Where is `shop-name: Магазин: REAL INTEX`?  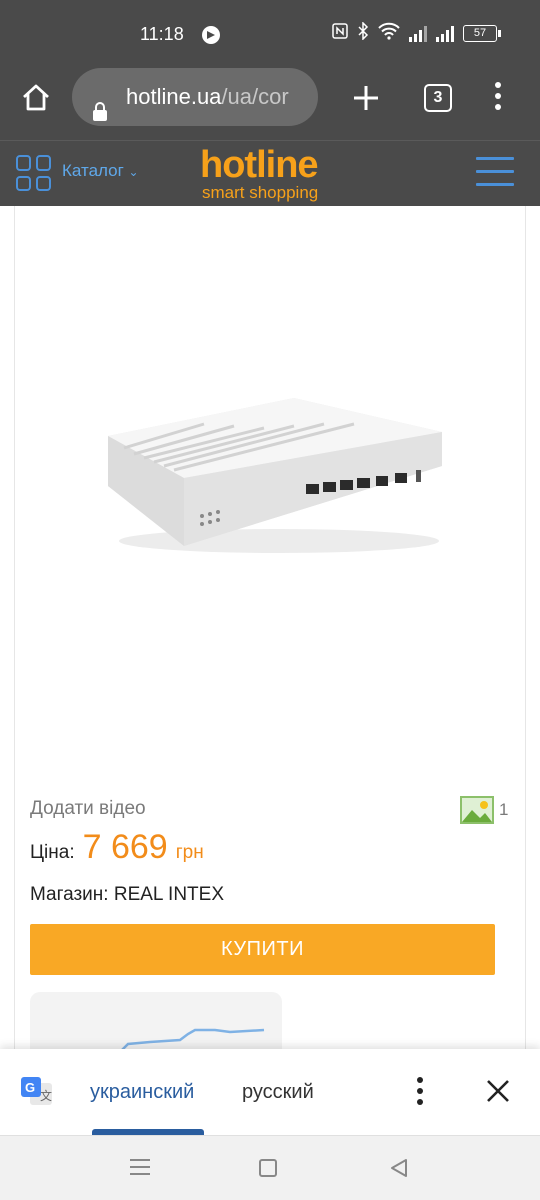 shop-name: Магазин: REAL INTEX is located at coordinates (127, 895).